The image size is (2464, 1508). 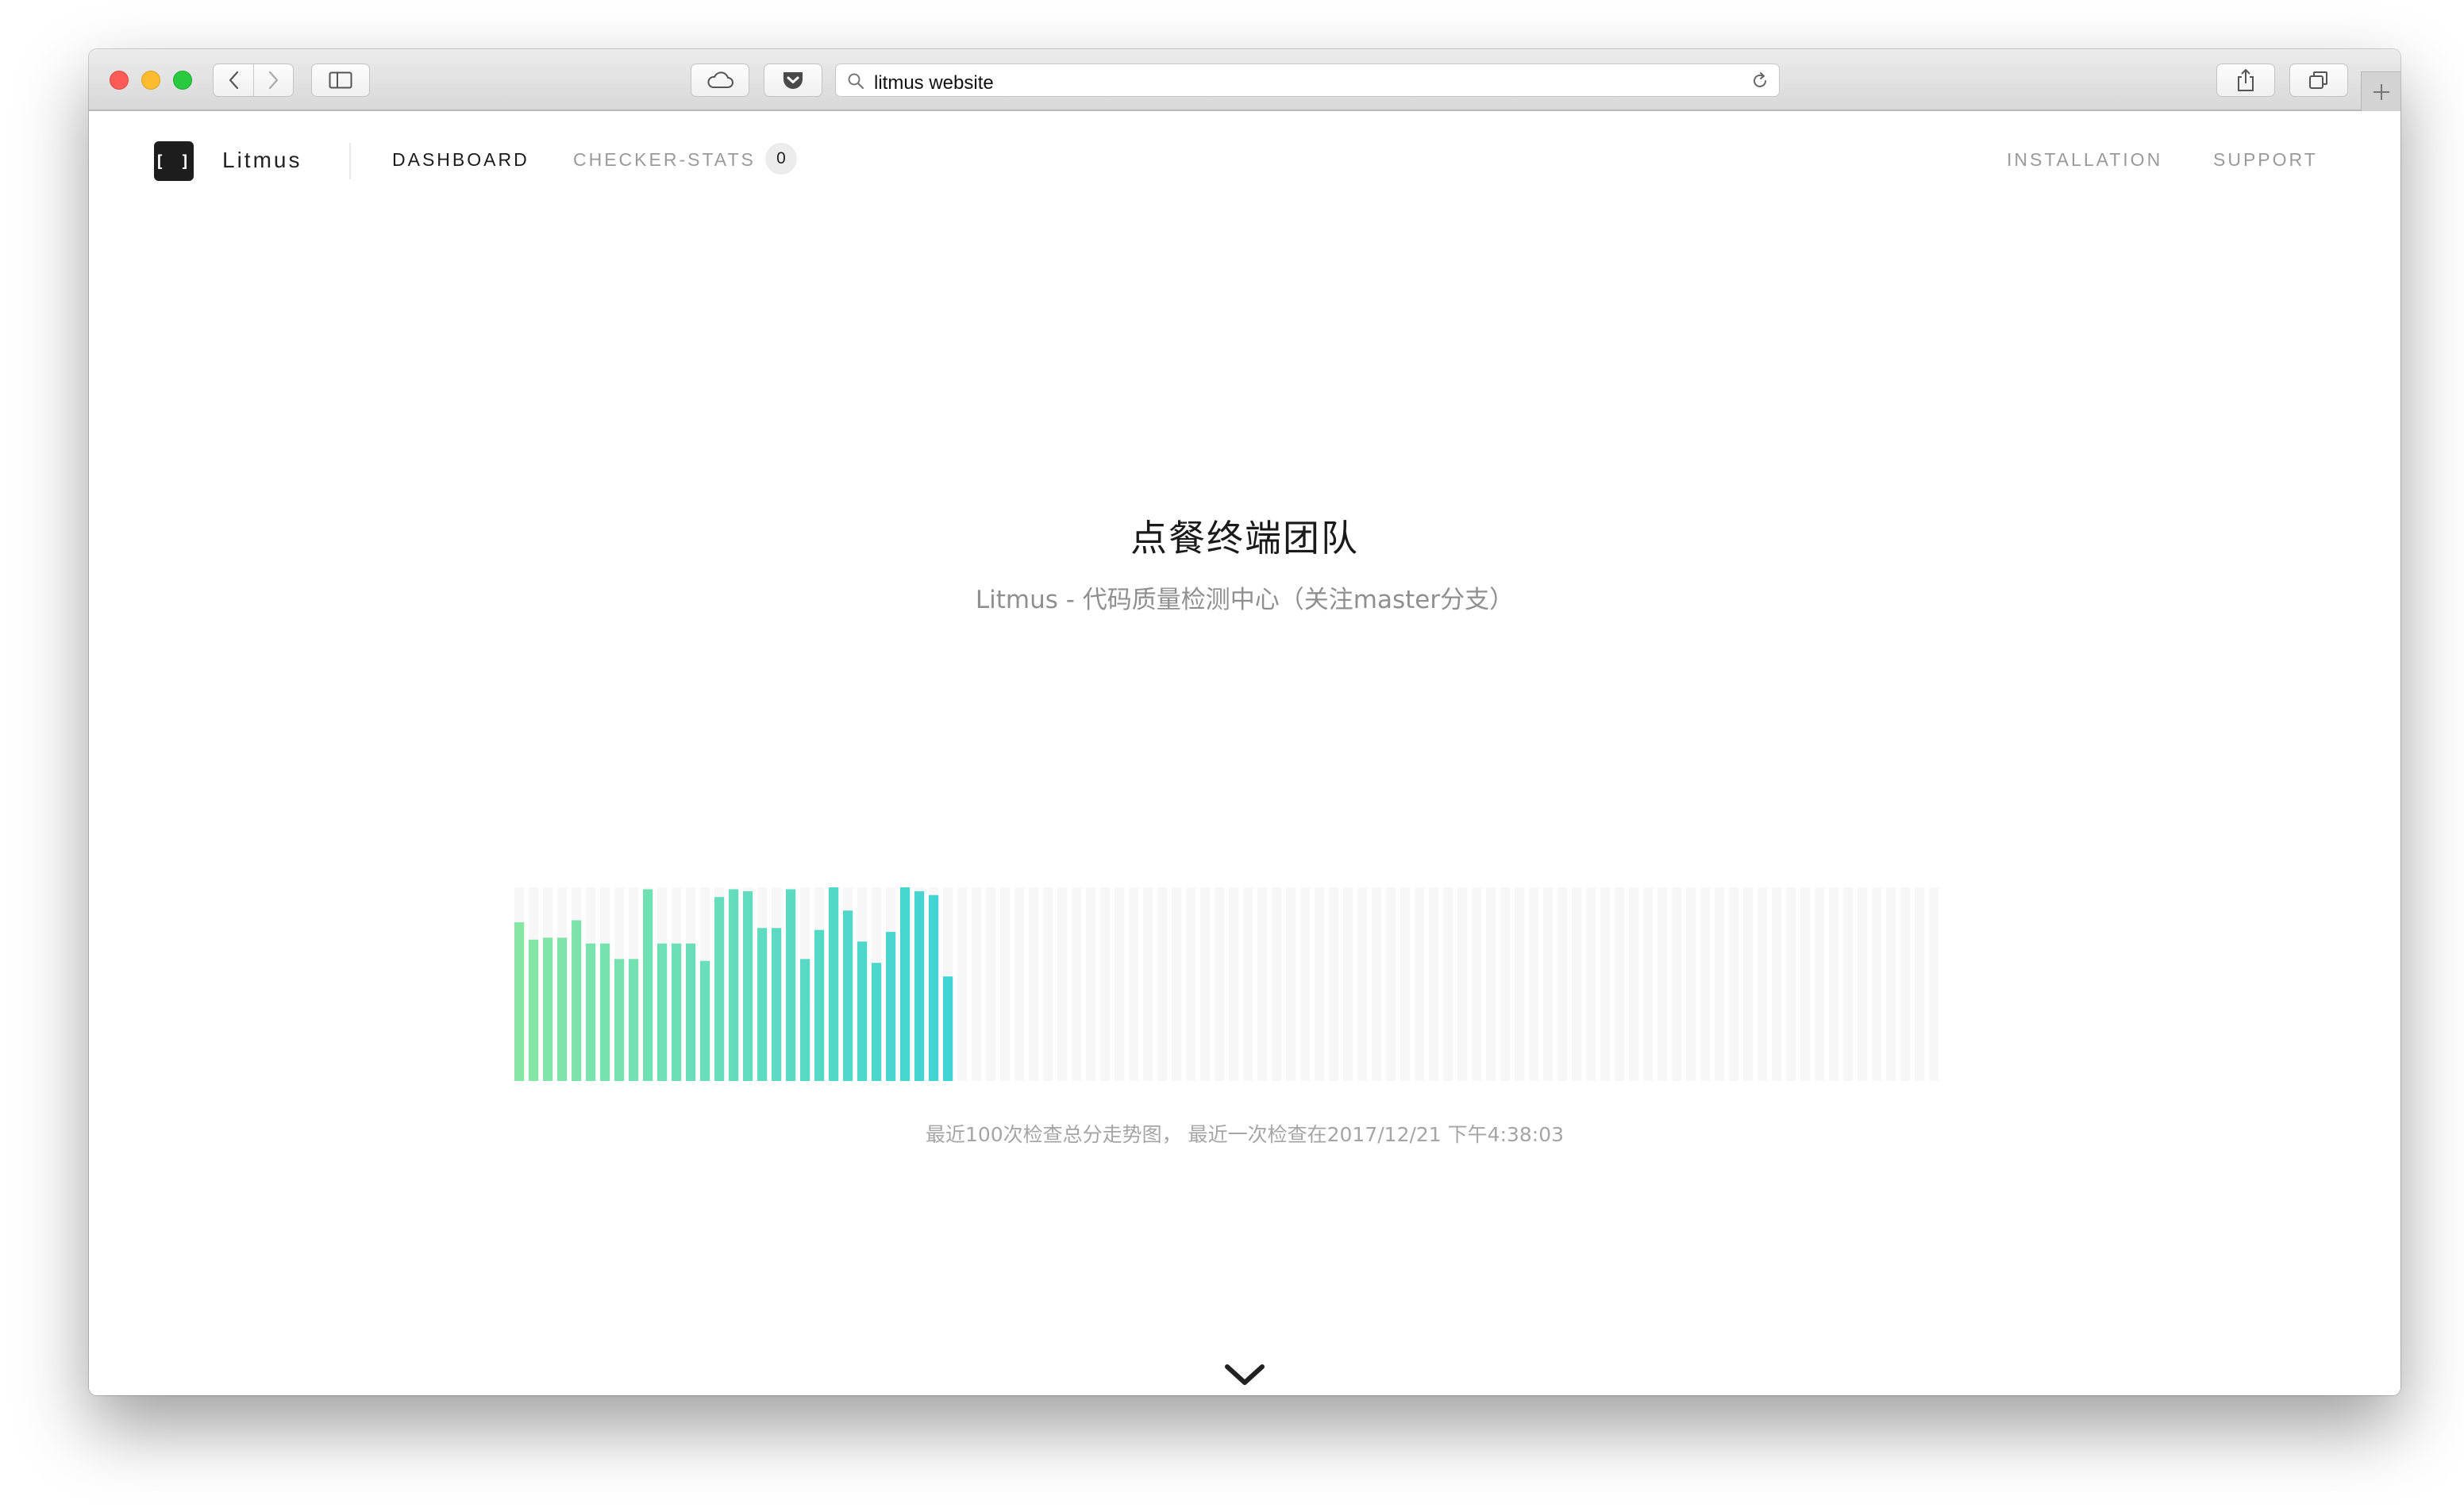 What do you see at coordinates (274, 80) in the screenshot?
I see `forward-button` at bounding box center [274, 80].